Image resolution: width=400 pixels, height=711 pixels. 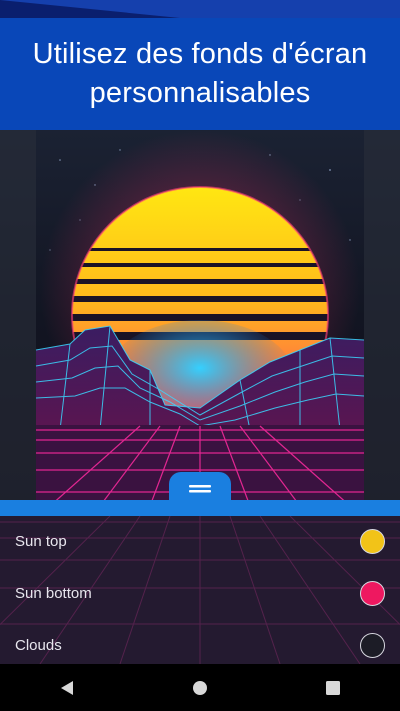 I want to click on back-button, so click(x=67, y=687).